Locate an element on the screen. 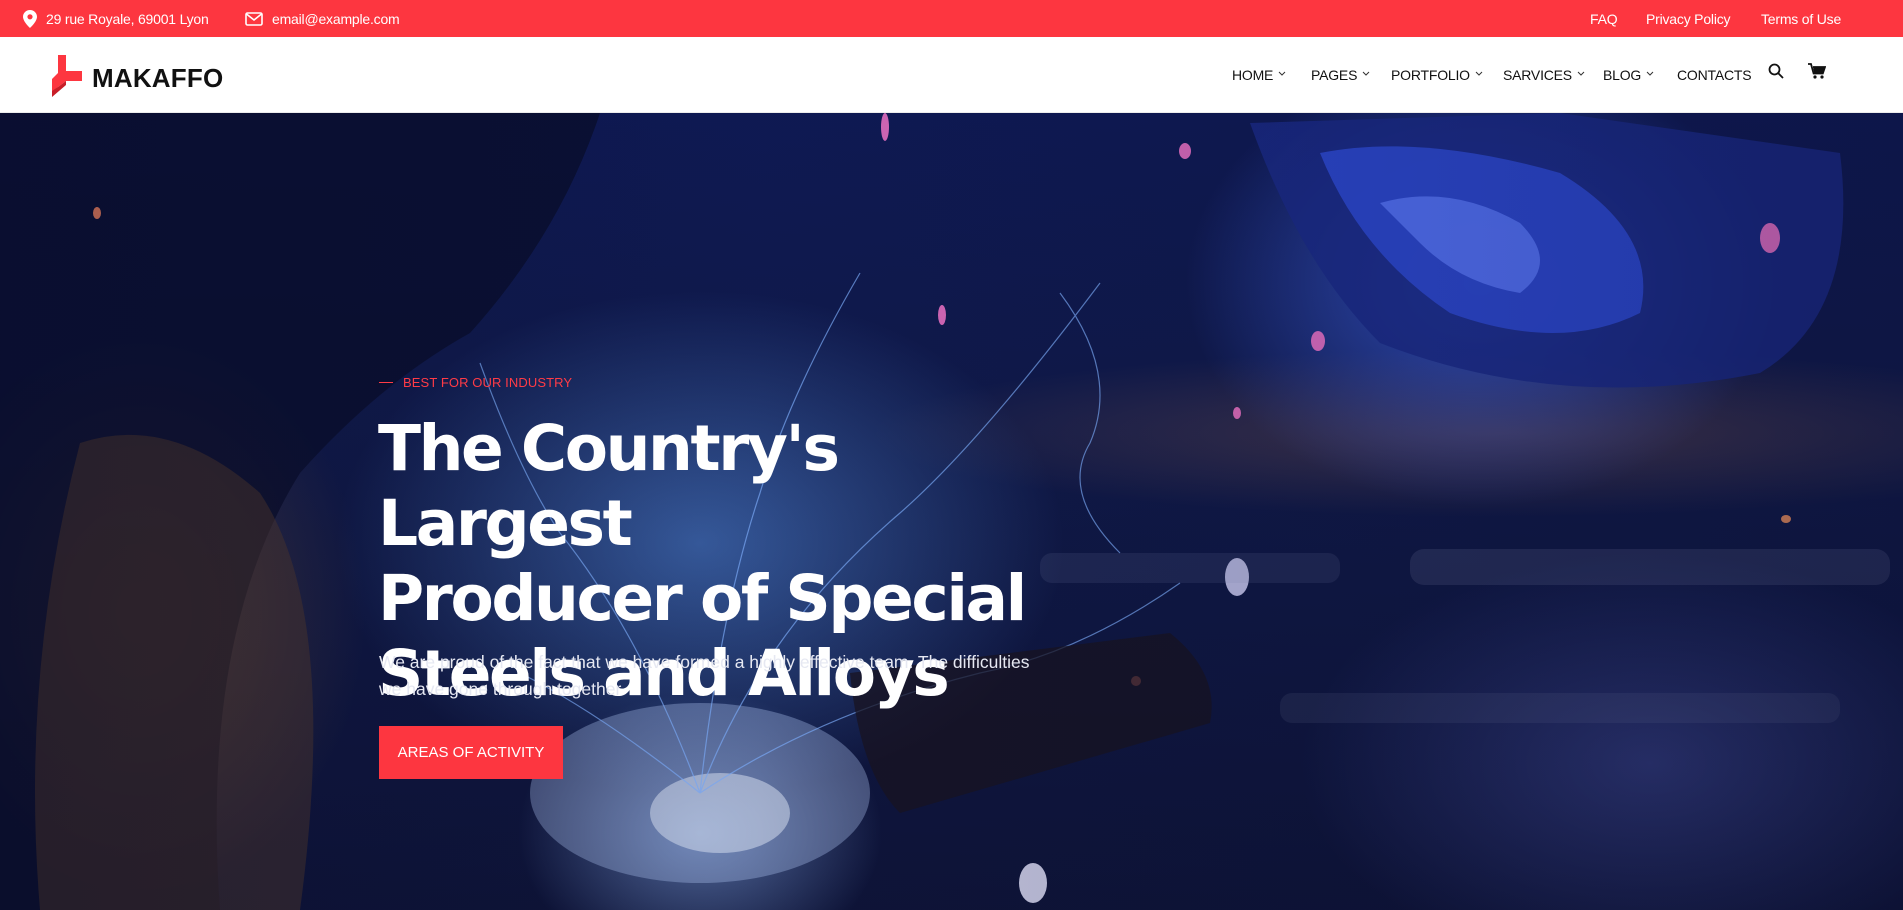 The image size is (1903, 910). nav-item-pages: PAGES is located at coordinates (1340, 75).